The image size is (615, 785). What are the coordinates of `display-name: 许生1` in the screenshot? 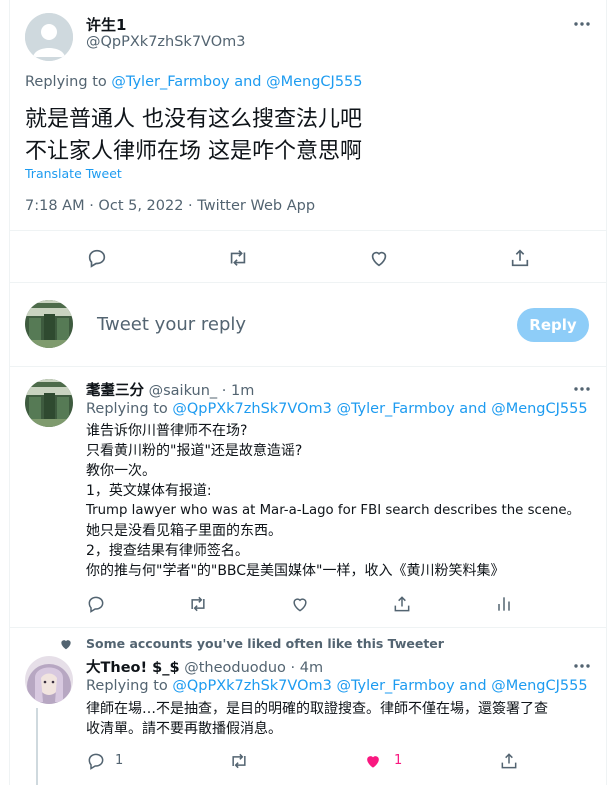 It's located at (106, 24).